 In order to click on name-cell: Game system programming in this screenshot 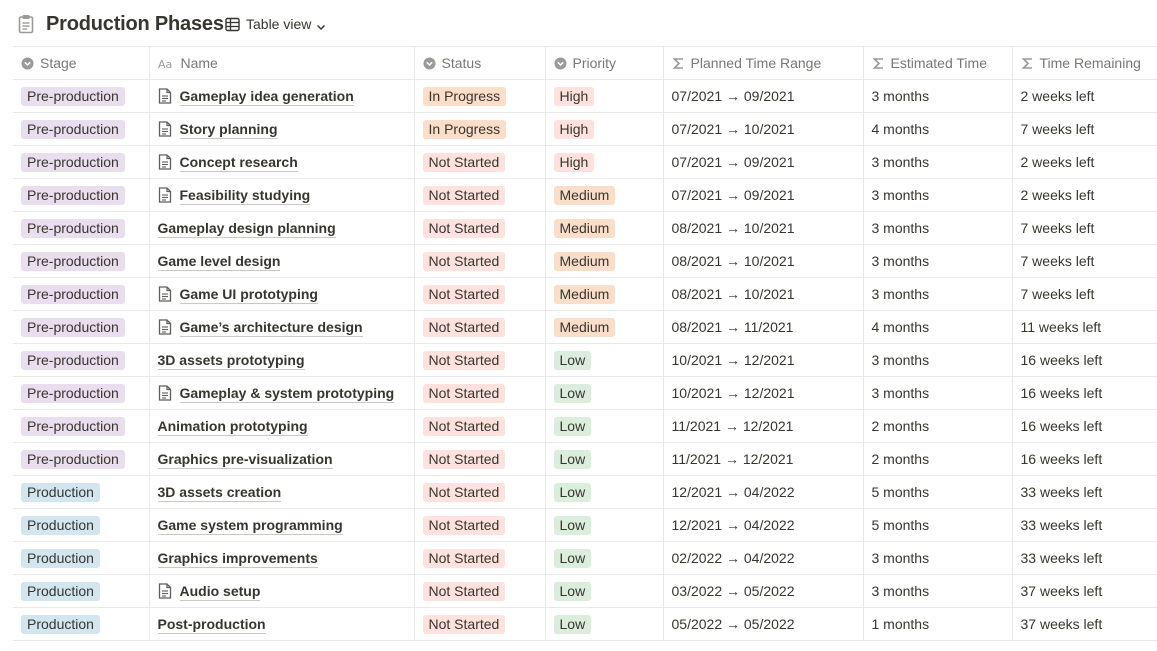, I will do `click(282, 525)`.